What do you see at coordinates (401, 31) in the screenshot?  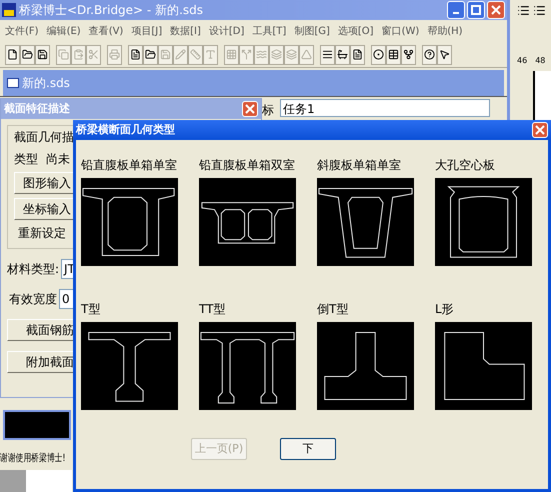 I see `menu-item: 窗口(W)` at bounding box center [401, 31].